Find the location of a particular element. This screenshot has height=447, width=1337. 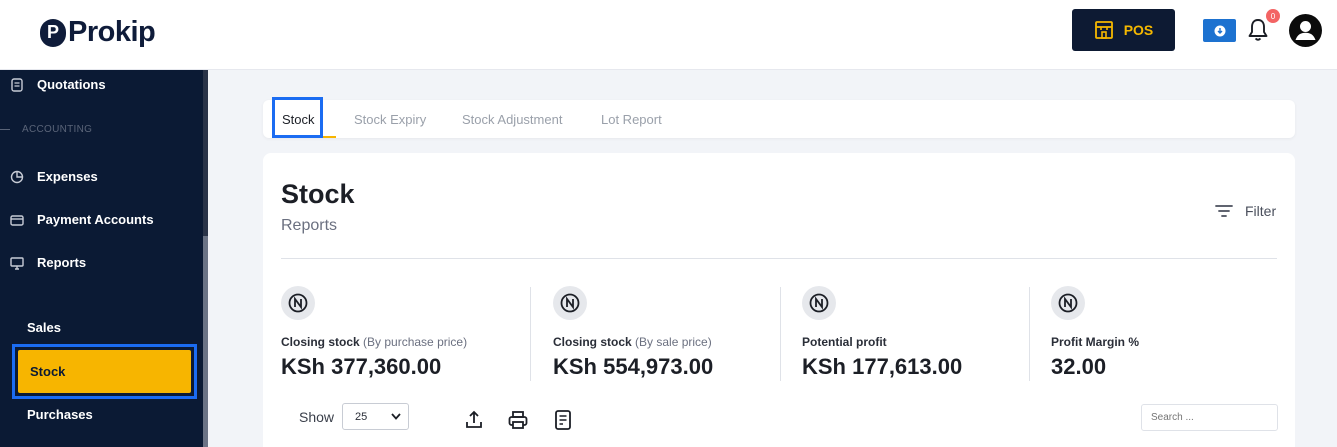

sidebar-subitem-stock: Stock is located at coordinates (104, 371).